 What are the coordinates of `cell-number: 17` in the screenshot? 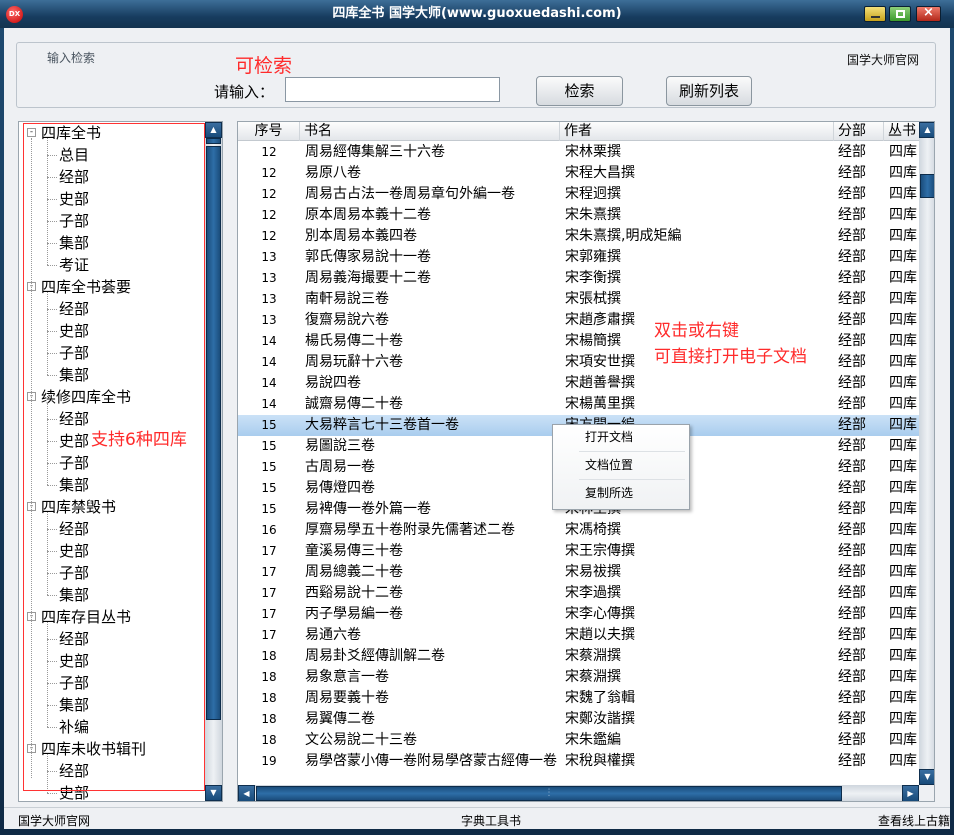 It's located at (269, 551).